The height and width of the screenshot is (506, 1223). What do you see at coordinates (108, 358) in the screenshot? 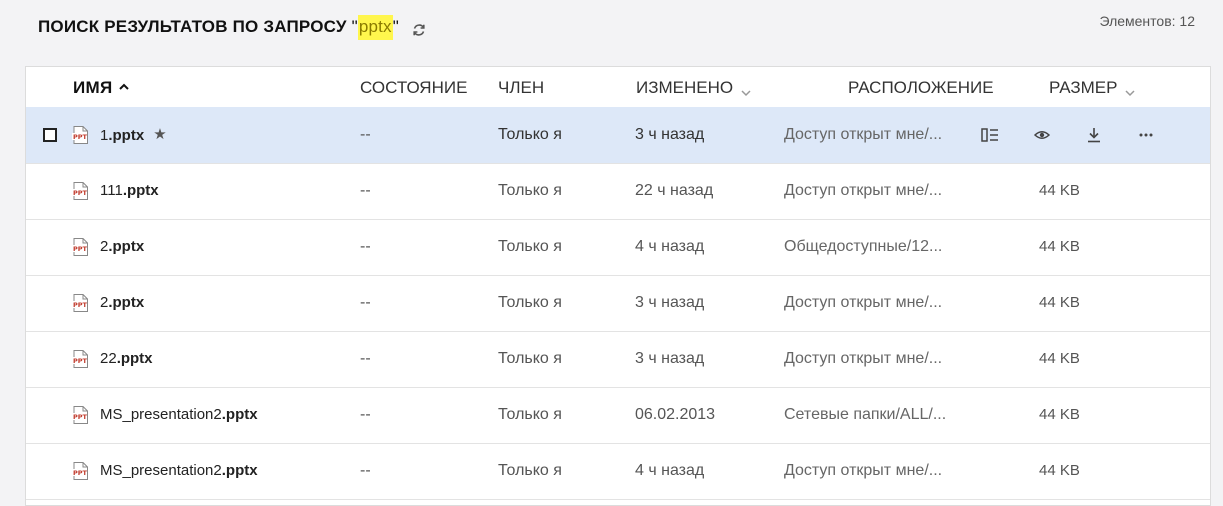
I see `file-basename: 22` at bounding box center [108, 358].